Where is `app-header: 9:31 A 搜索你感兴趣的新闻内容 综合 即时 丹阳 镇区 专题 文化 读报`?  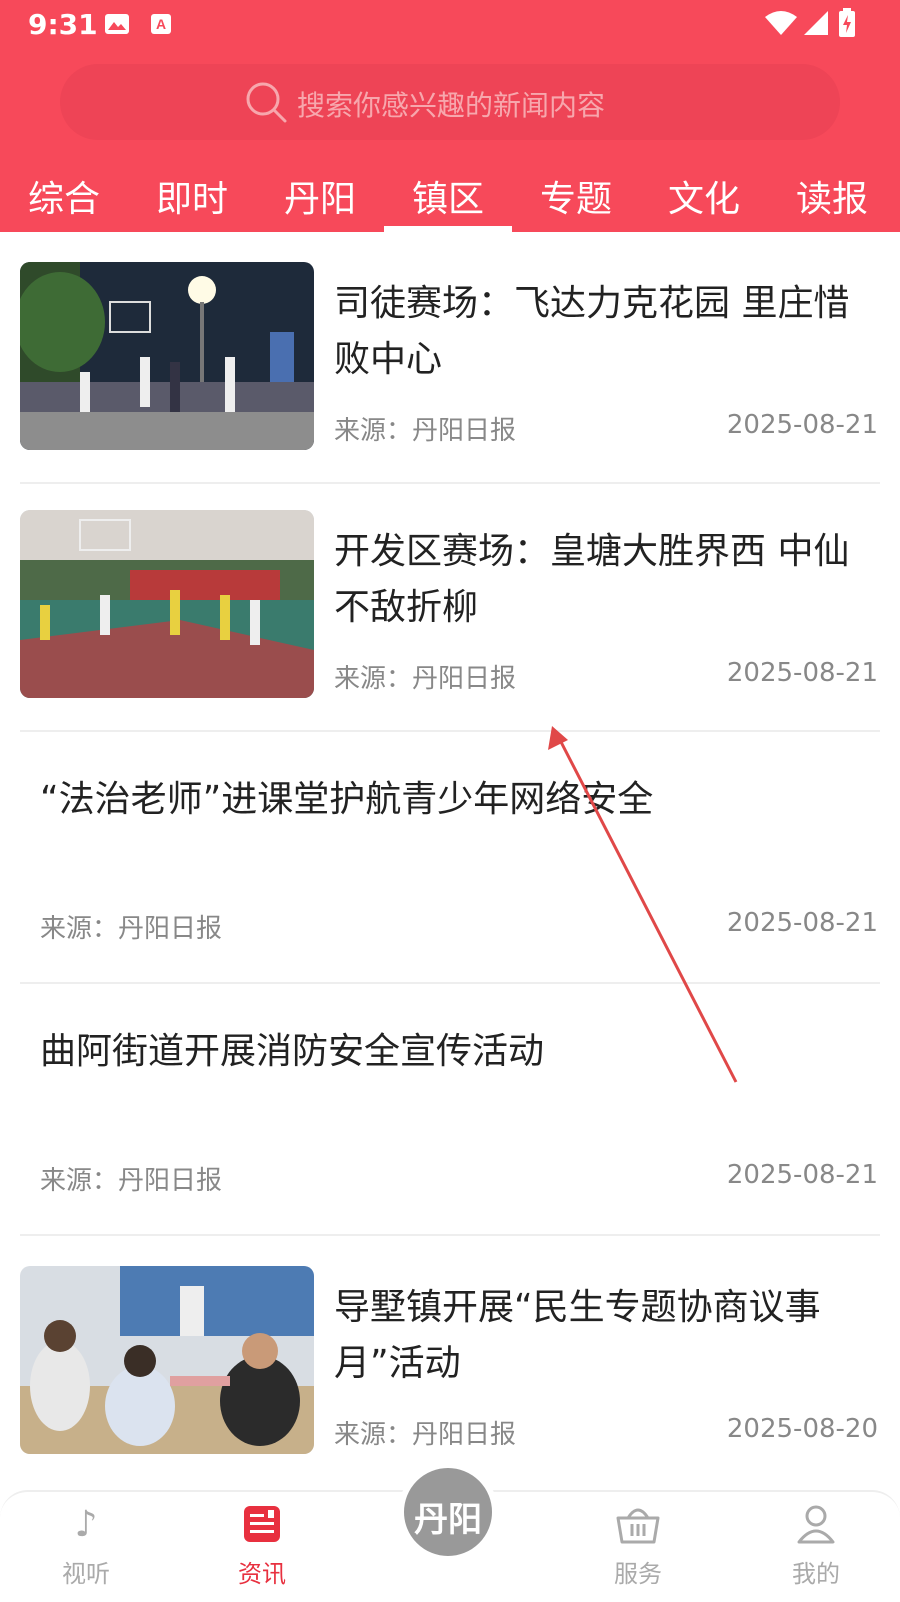 app-header: 9:31 A 搜索你感兴趣的新闻内容 综合 即时 丹阳 镇区 专题 文化 读报 is located at coordinates (450, 116).